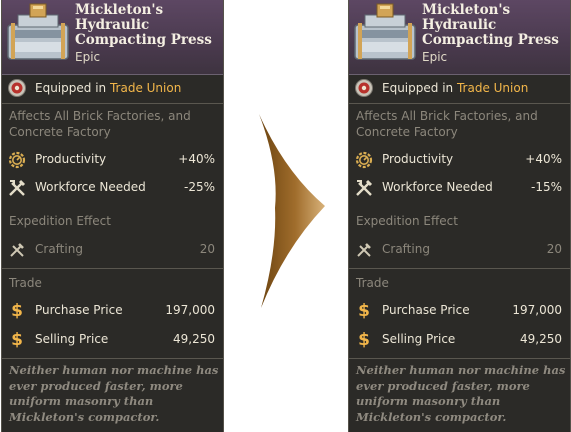 The image size is (571, 432). Describe the element at coordinates (546, 187) in the screenshot. I see `stat-value: -15%` at that location.